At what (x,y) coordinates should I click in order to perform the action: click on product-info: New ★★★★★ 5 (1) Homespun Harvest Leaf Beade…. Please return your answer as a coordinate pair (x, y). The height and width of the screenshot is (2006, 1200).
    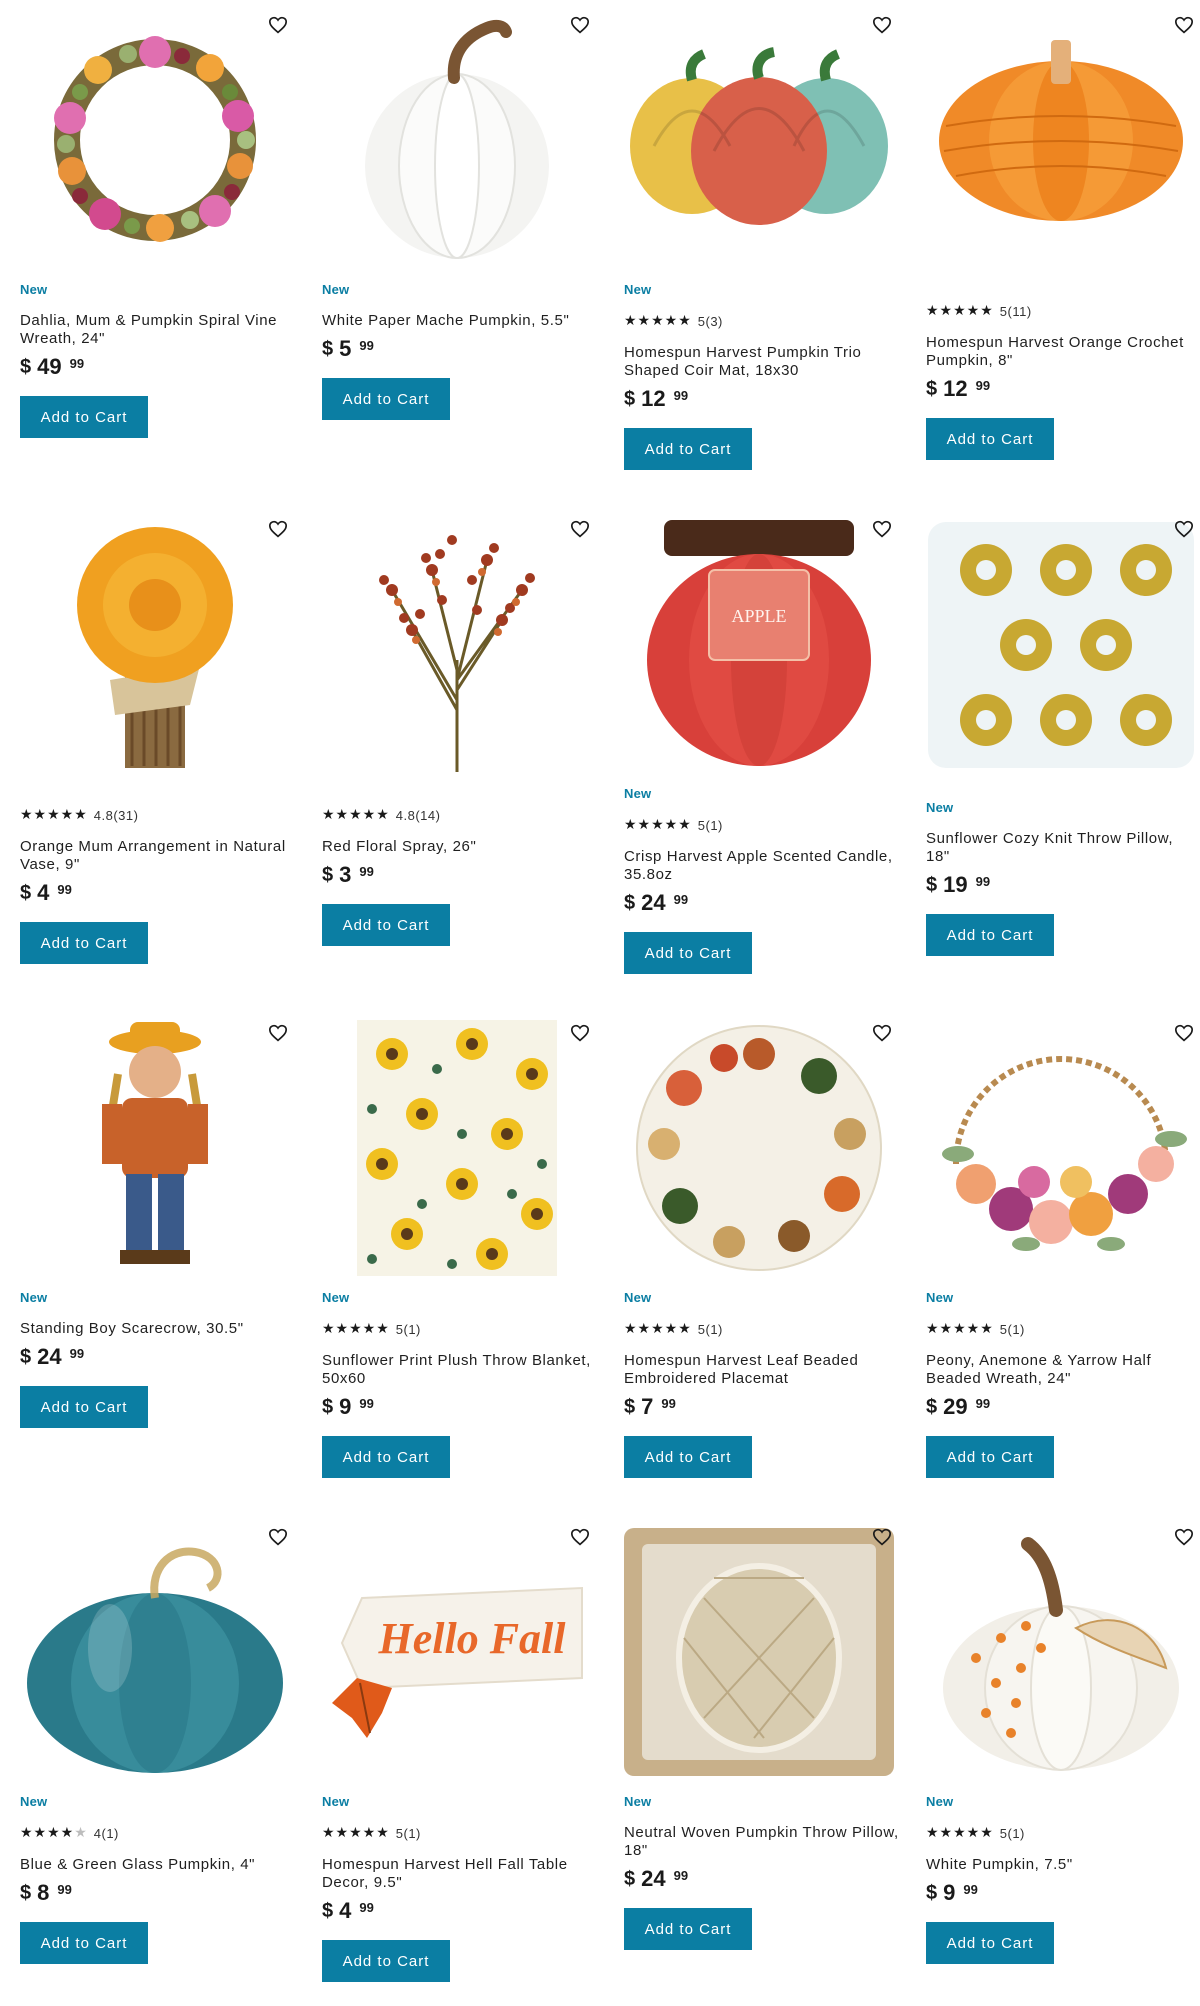
    Looking at the image, I should click on (761, 1384).